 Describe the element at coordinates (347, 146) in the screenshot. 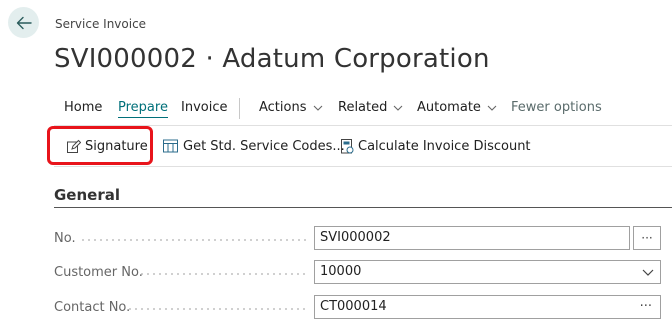

I see `calculator-icon` at that location.